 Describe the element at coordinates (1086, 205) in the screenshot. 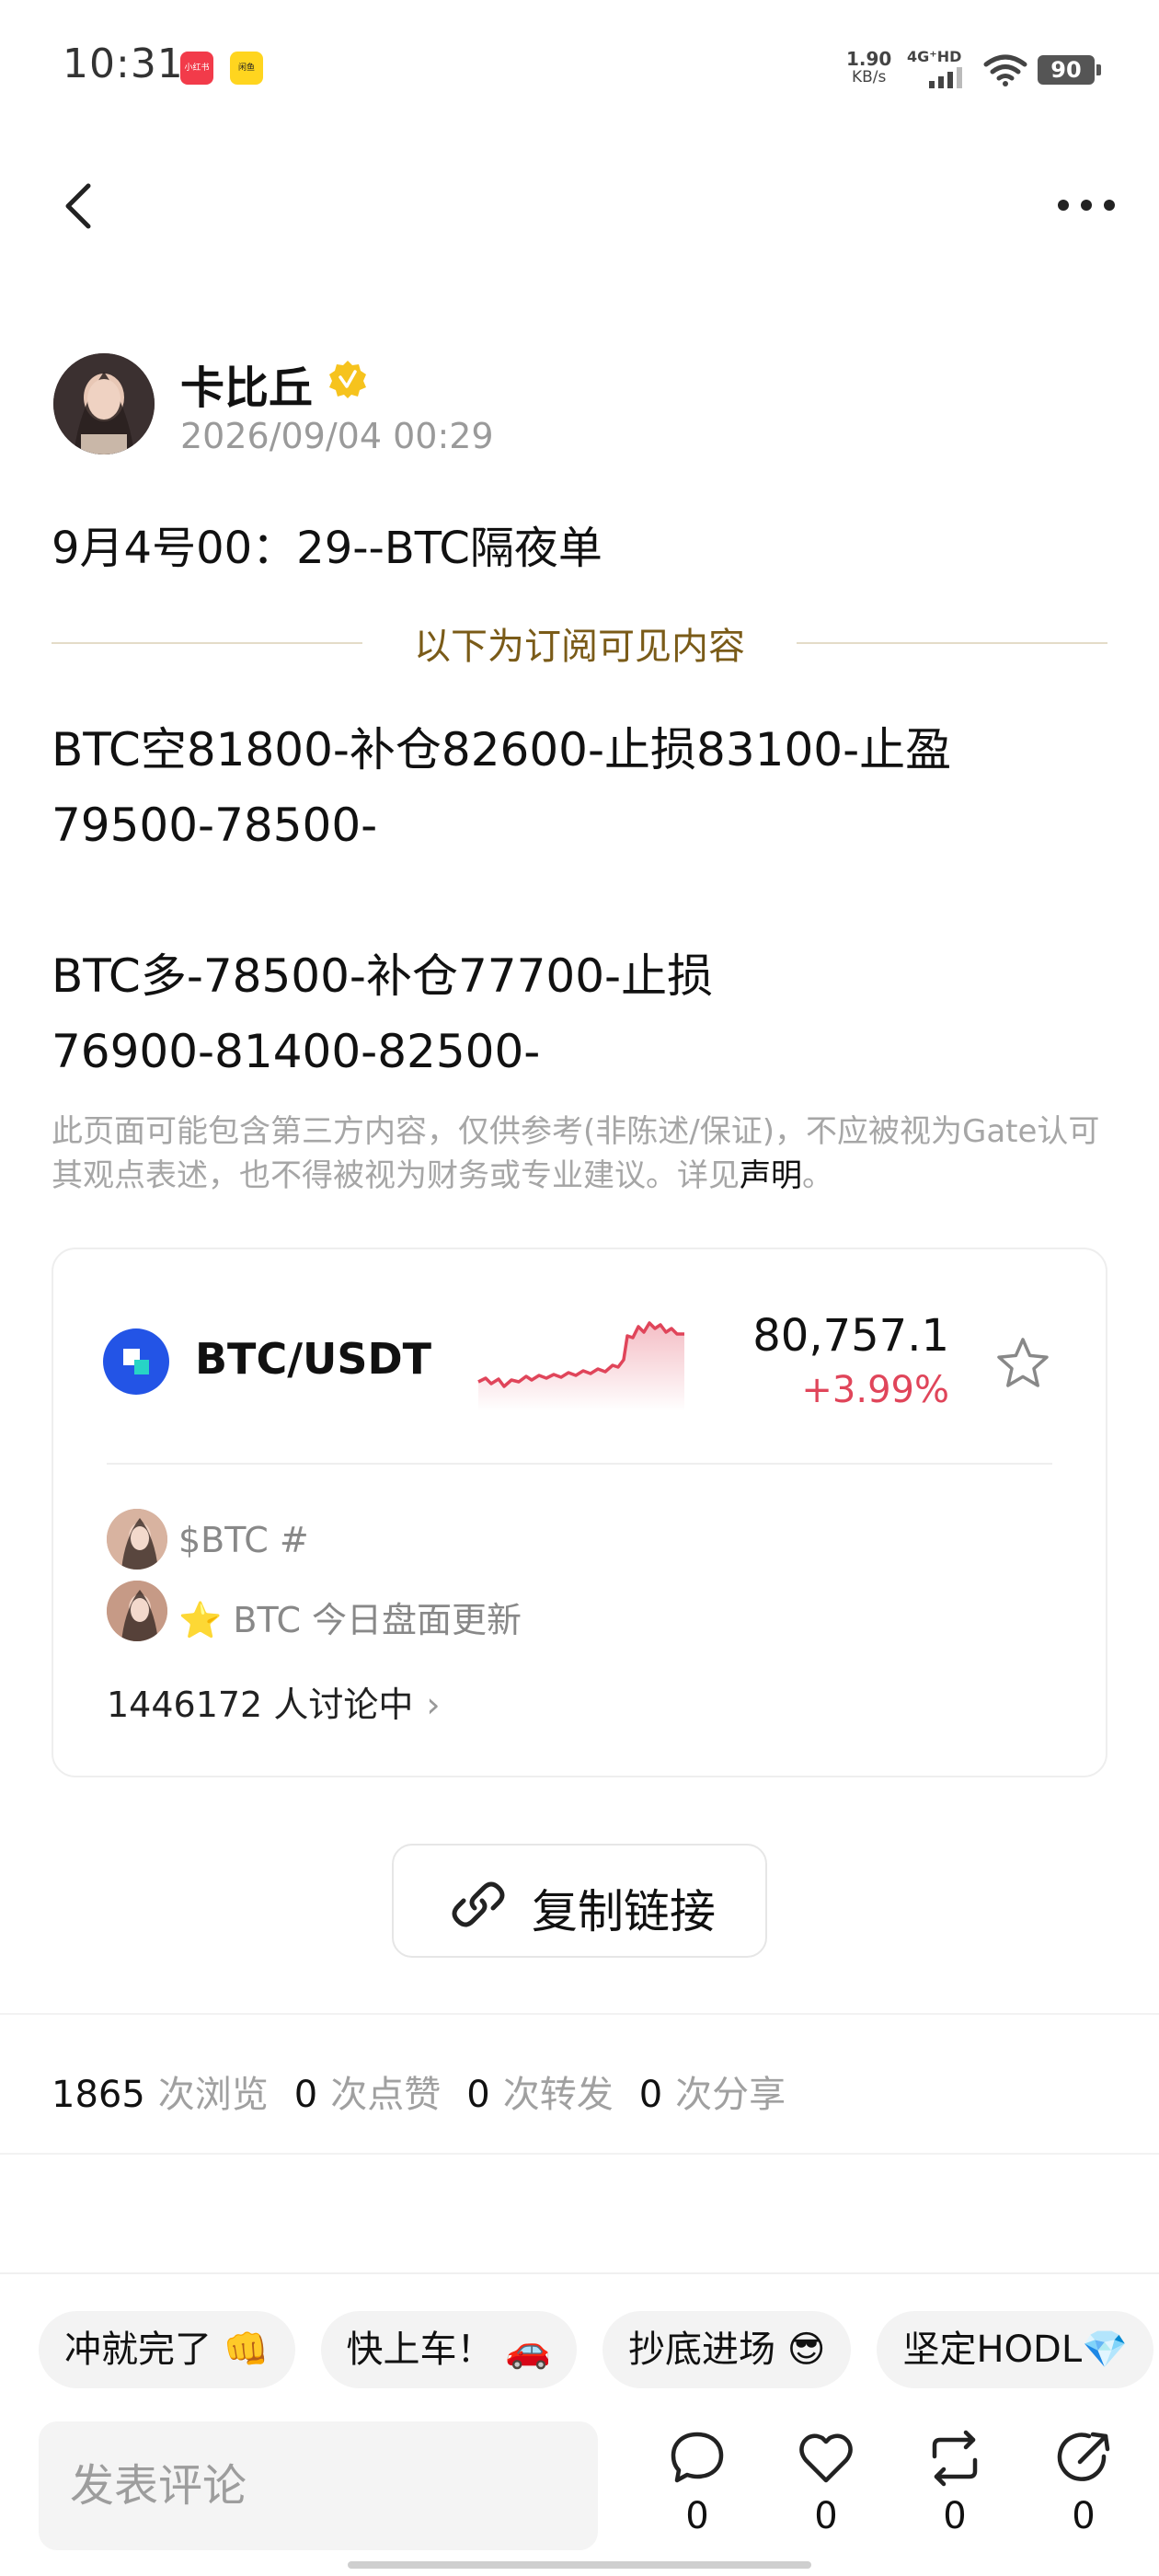

I see `more-horizontal-icon` at that location.